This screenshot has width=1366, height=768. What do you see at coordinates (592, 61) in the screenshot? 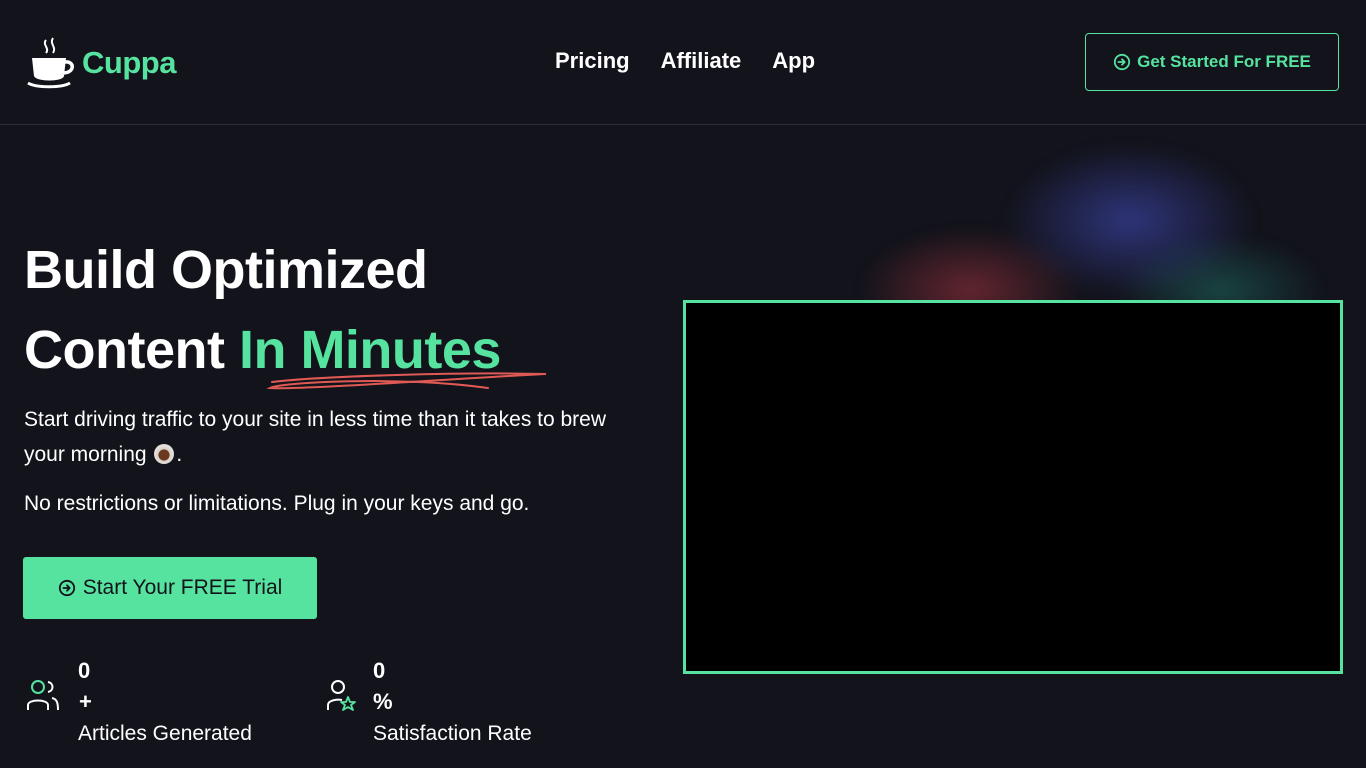
I see `nav-item-pricing: Pricing` at bounding box center [592, 61].